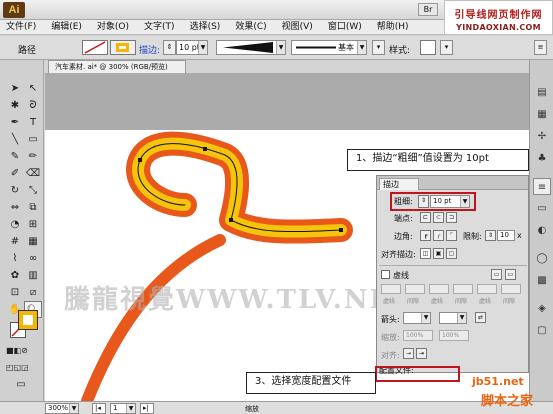  Describe the element at coordinates (425, 235) in the screenshot. I see `miter-join-button: ┏` at that location.